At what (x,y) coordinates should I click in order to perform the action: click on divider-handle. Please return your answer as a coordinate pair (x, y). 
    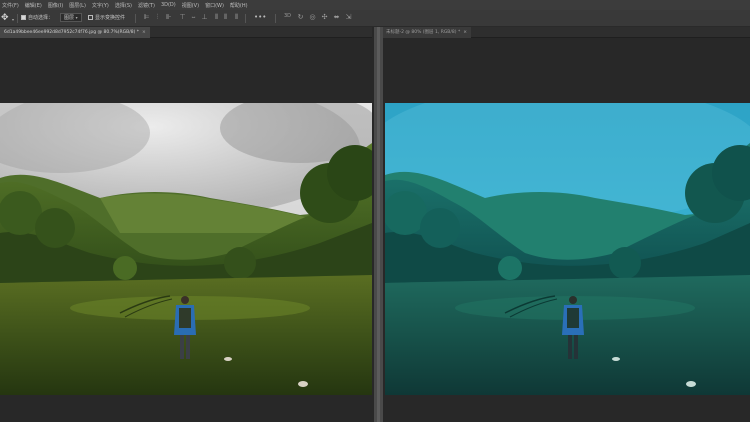
    Looking at the image, I should click on (378, 224).